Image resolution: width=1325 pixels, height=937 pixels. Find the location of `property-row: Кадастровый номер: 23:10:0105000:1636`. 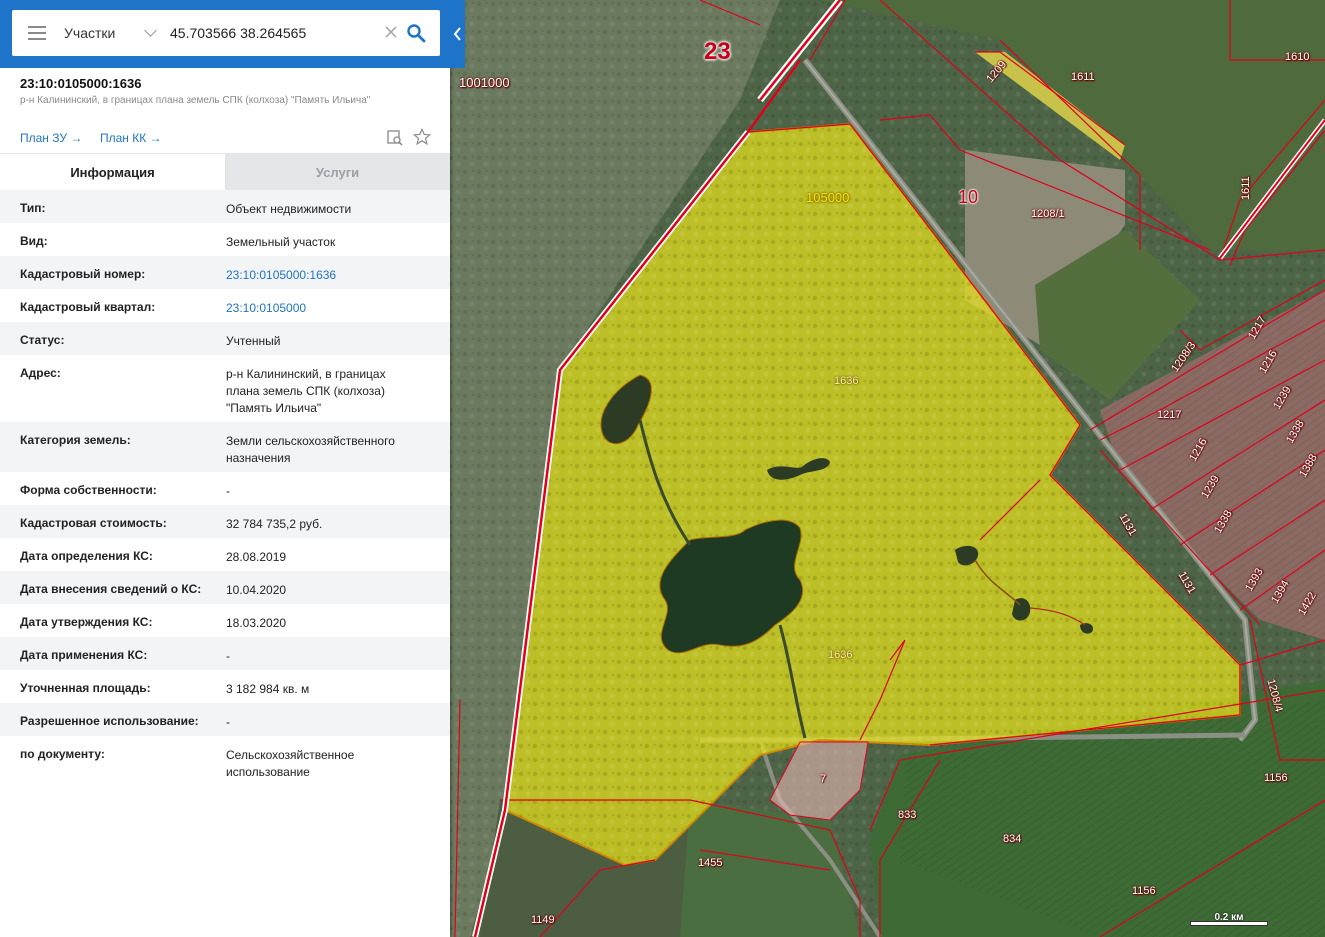

property-row: Кадастровый номер: 23:10:0105000:1636 is located at coordinates (225, 272).